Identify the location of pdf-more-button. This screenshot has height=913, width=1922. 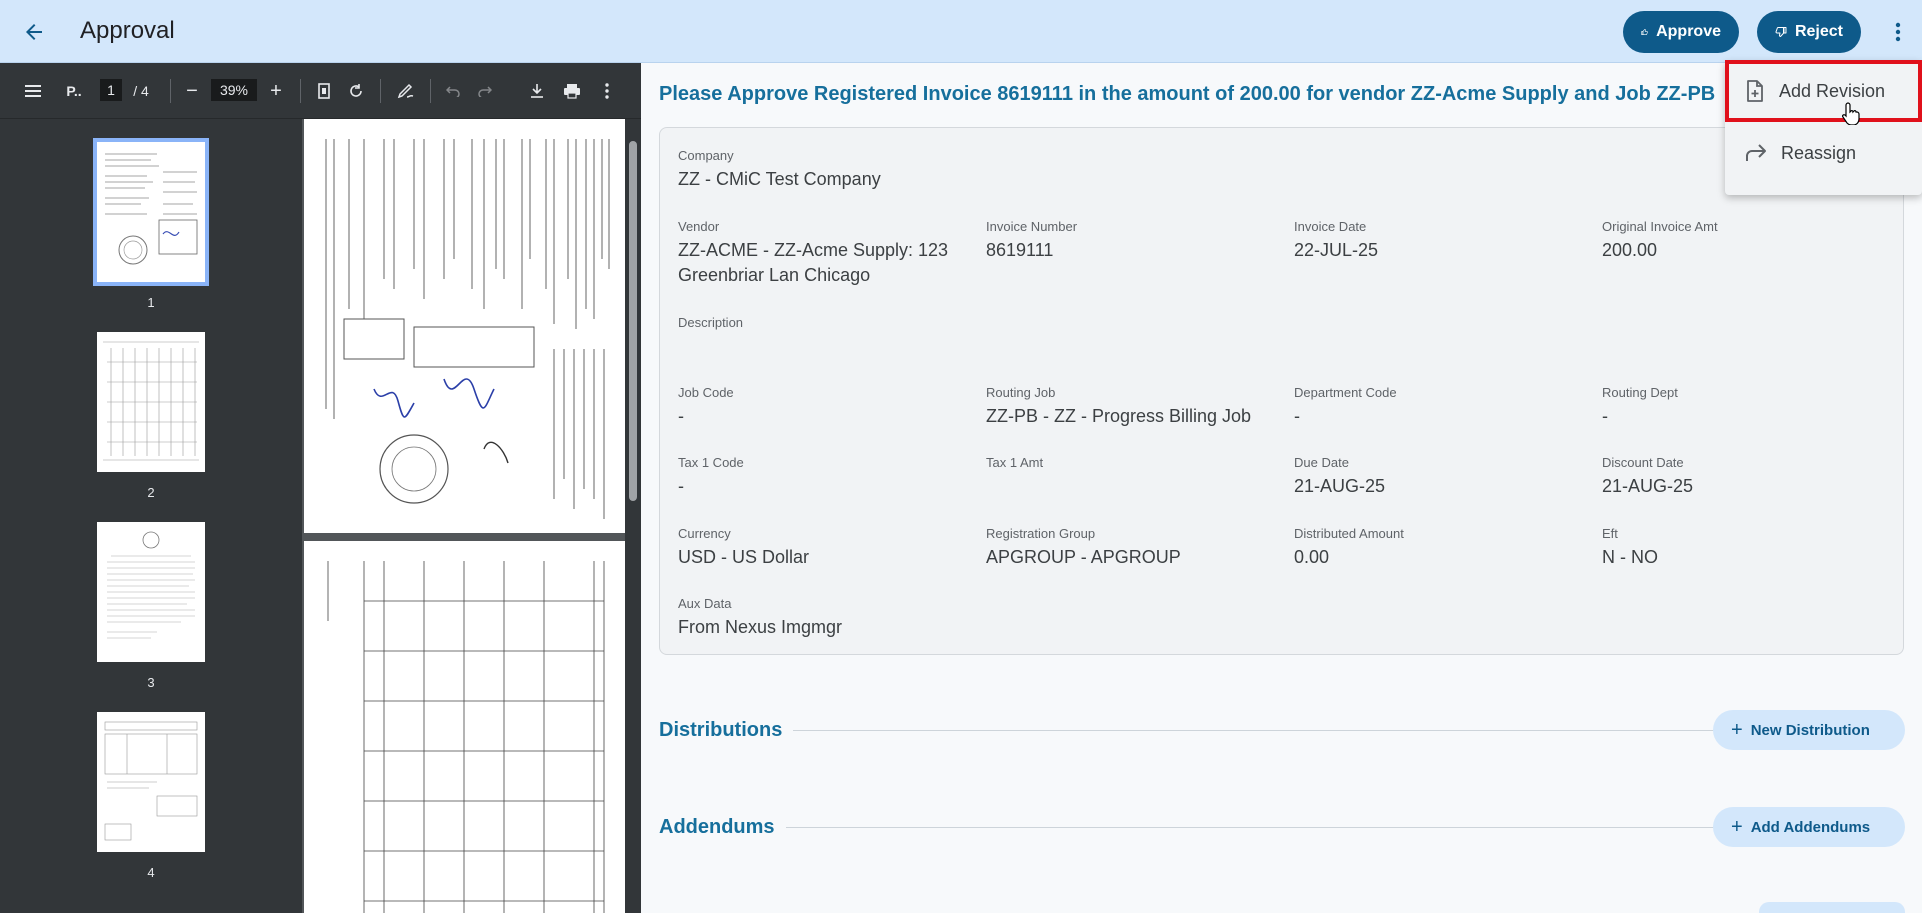
(607, 91).